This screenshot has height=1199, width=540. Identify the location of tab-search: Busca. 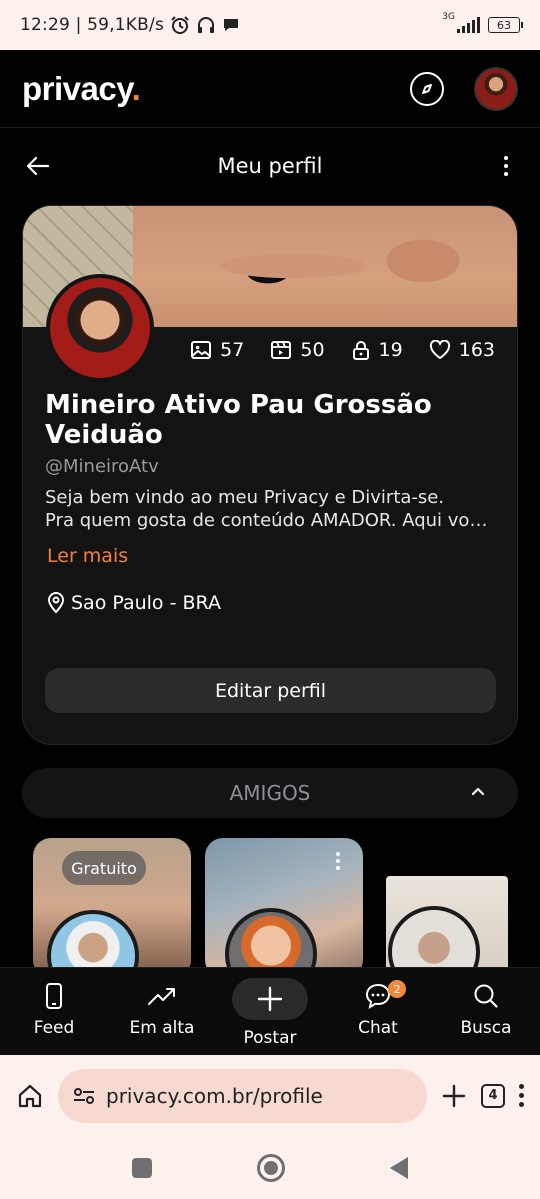
(486, 1011).